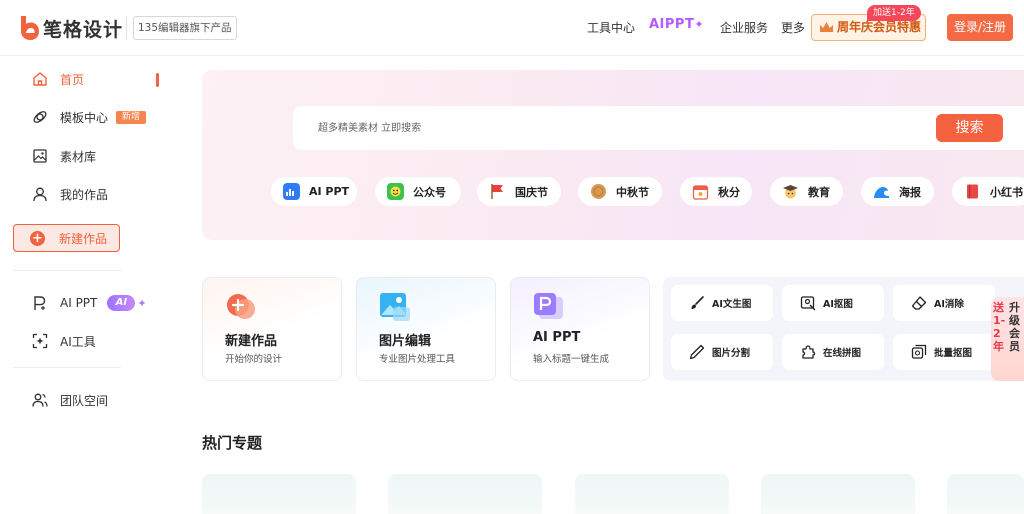 The image size is (1024, 514). Describe the element at coordinates (40, 341) in the screenshot. I see `ai-tool-icon` at that location.